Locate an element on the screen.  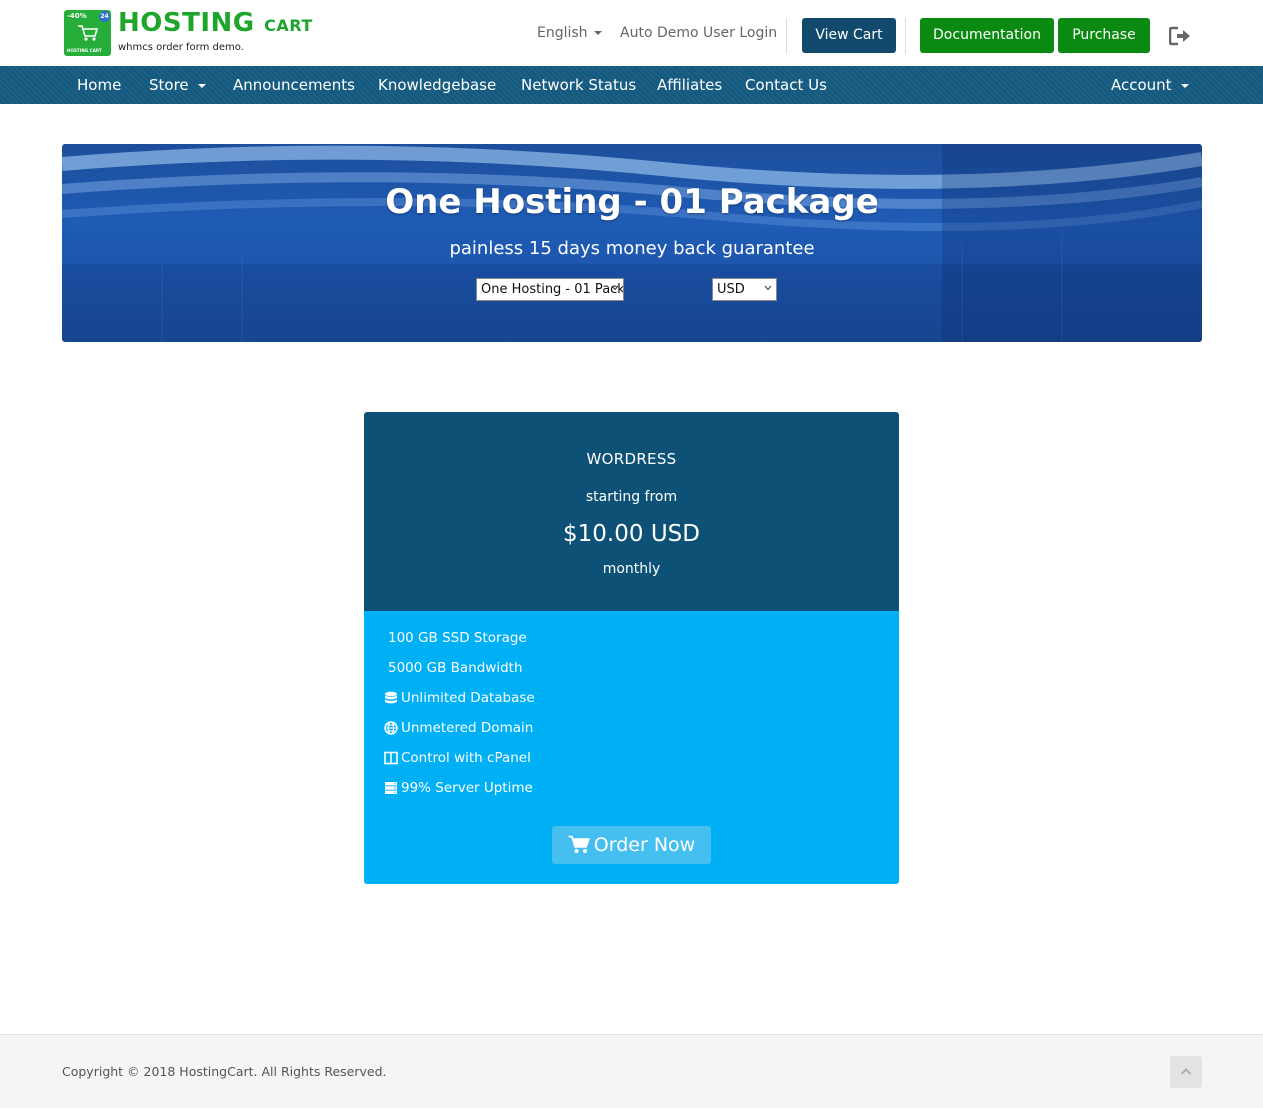
demo-login-link: Auto Demo User Login is located at coordinates (698, 33).